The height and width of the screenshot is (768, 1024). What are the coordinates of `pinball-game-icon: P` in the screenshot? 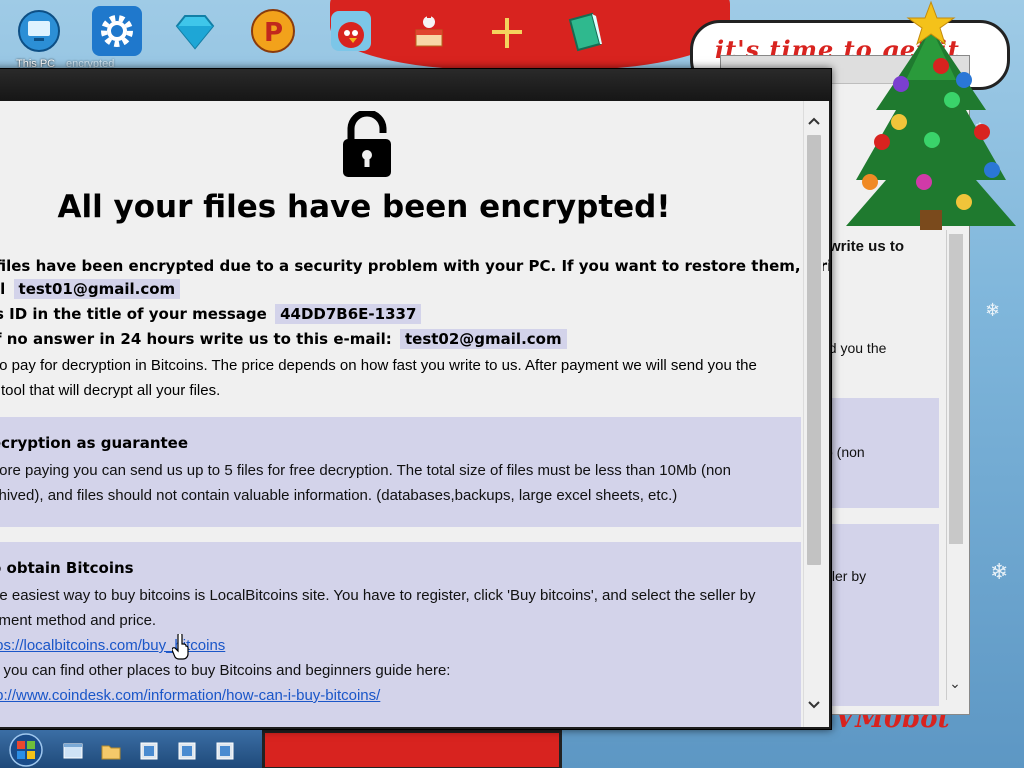 It's located at (273, 31).